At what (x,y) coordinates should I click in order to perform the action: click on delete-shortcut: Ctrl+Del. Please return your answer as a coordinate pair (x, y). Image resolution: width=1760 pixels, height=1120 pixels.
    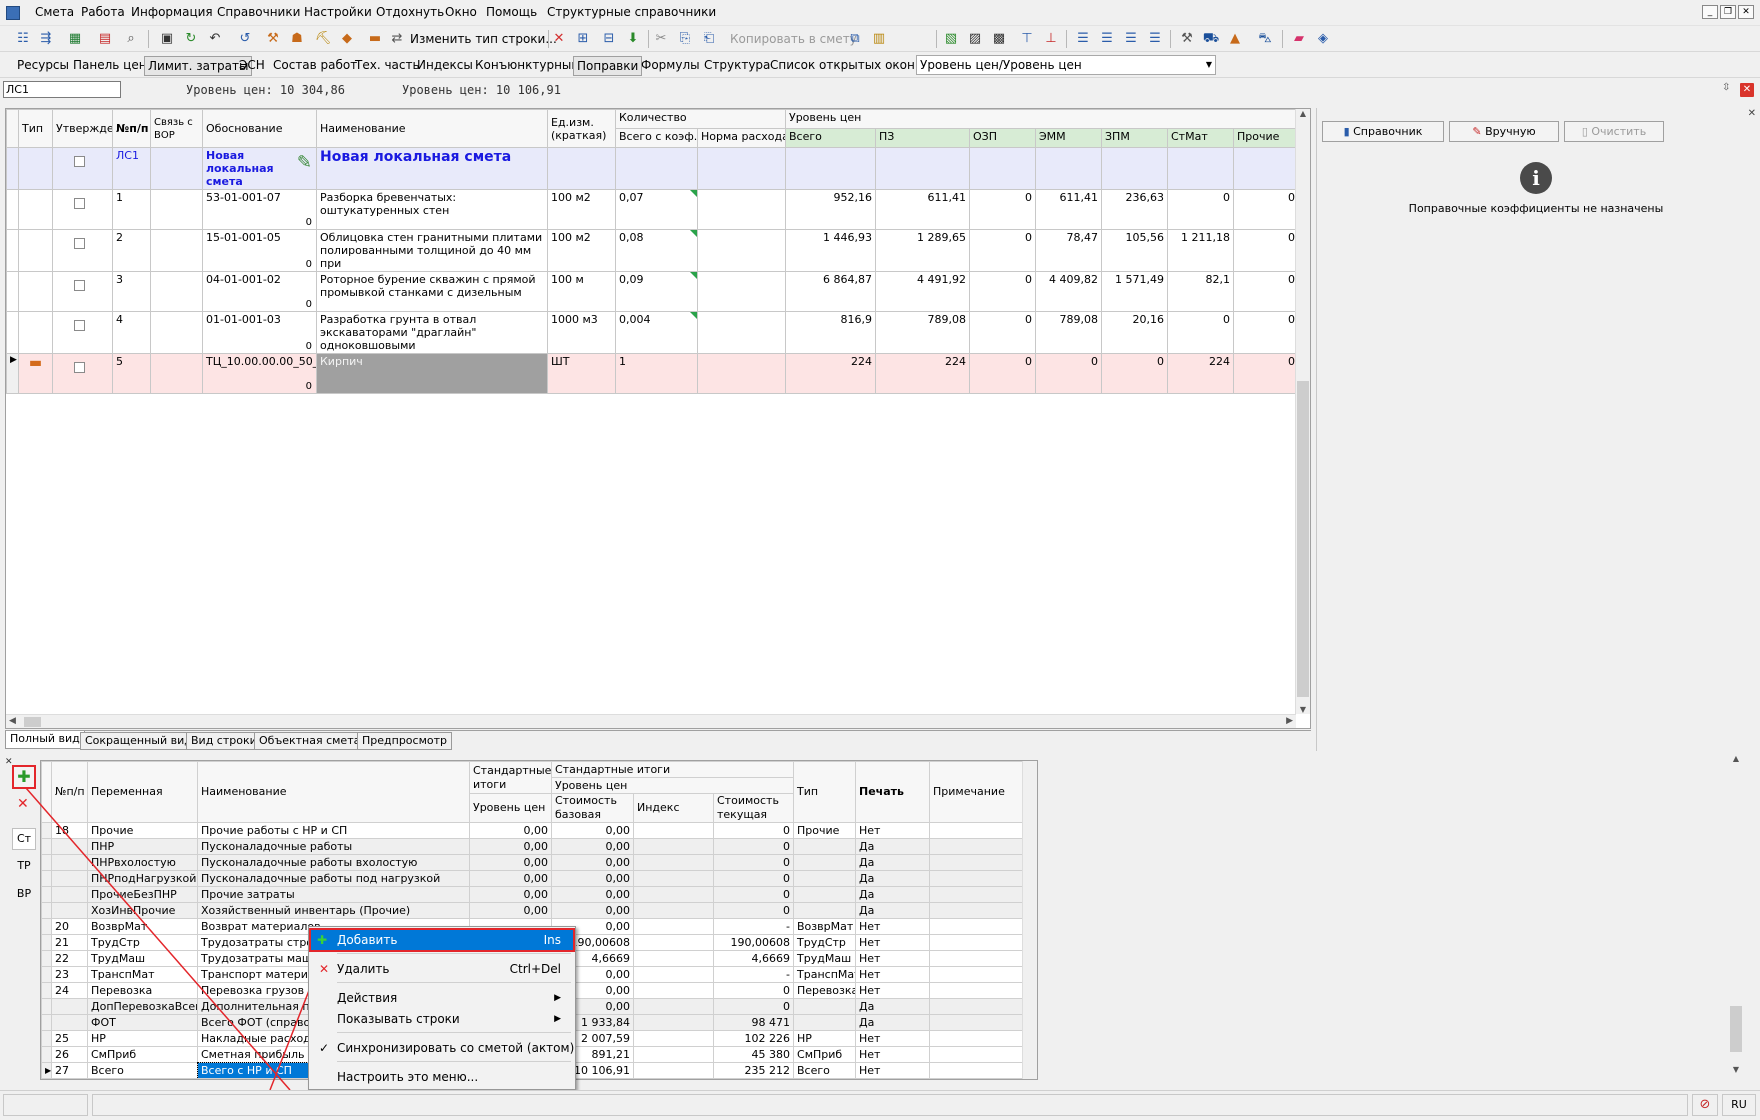
    Looking at the image, I should click on (535, 969).